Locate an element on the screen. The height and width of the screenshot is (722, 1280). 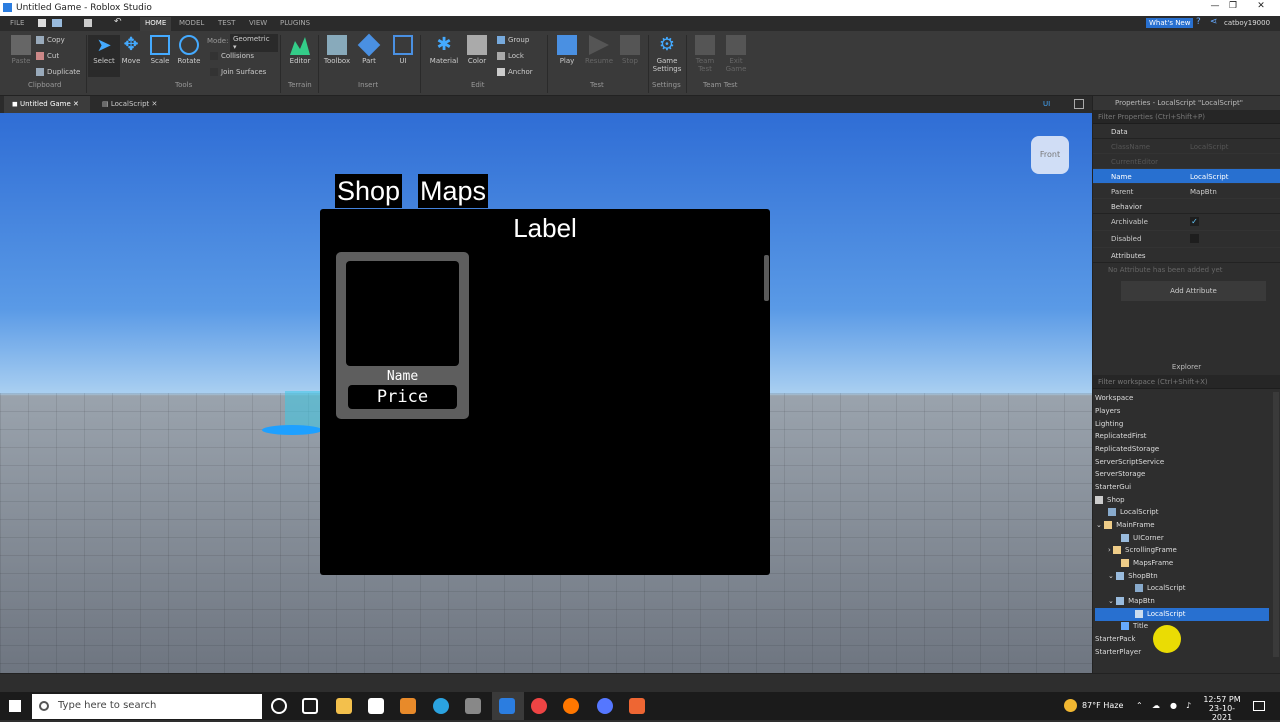
windows-start-icon is located at coordinates (15, 706).